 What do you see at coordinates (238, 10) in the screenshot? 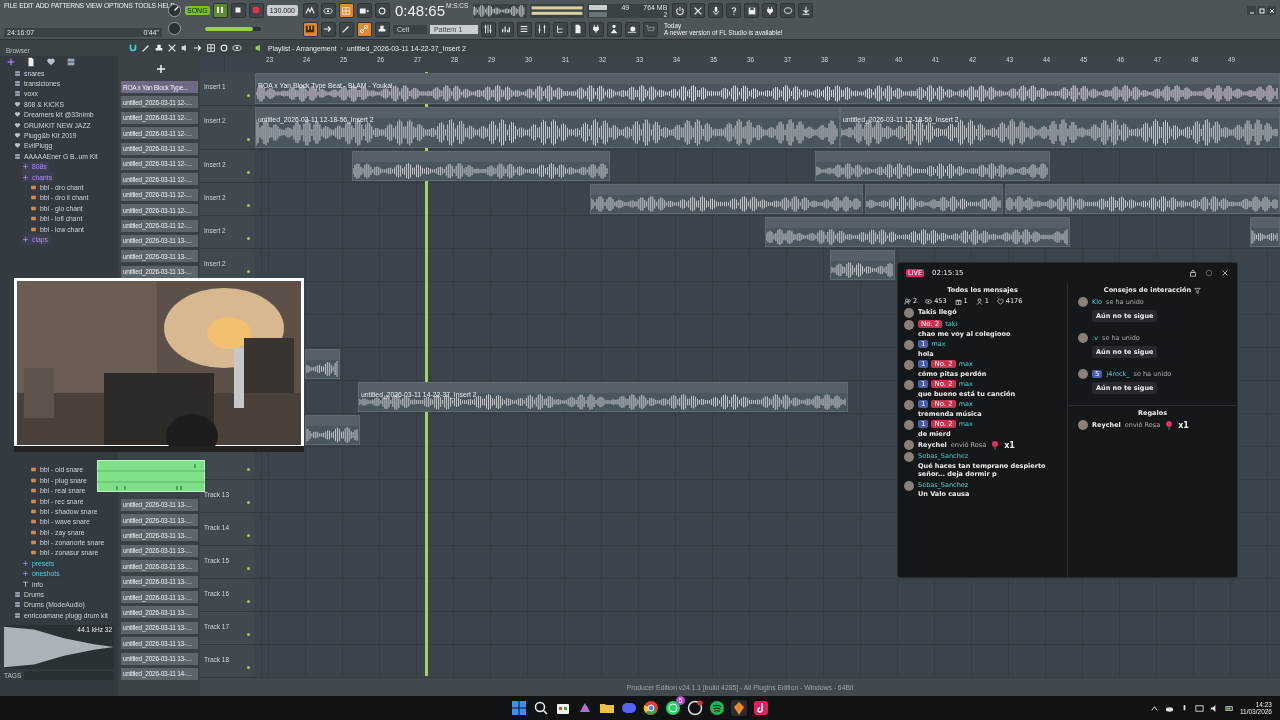
I see `stop-button` at bounding box center [238, 10].